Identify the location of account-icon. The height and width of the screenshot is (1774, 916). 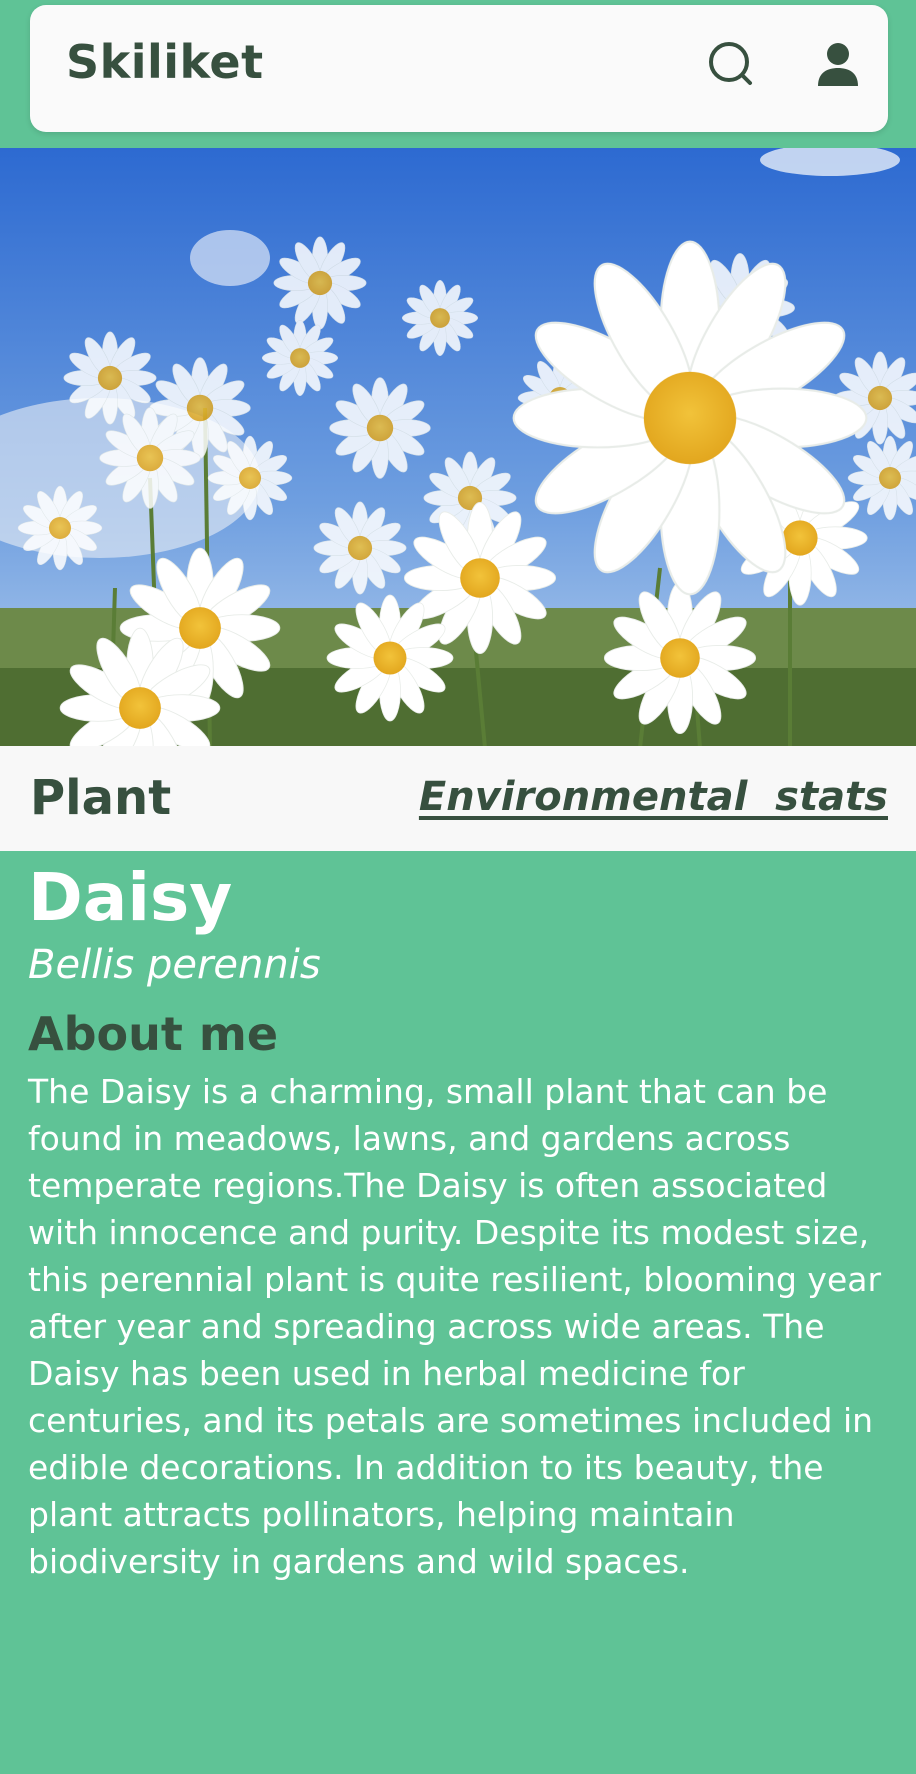
(838, 64).